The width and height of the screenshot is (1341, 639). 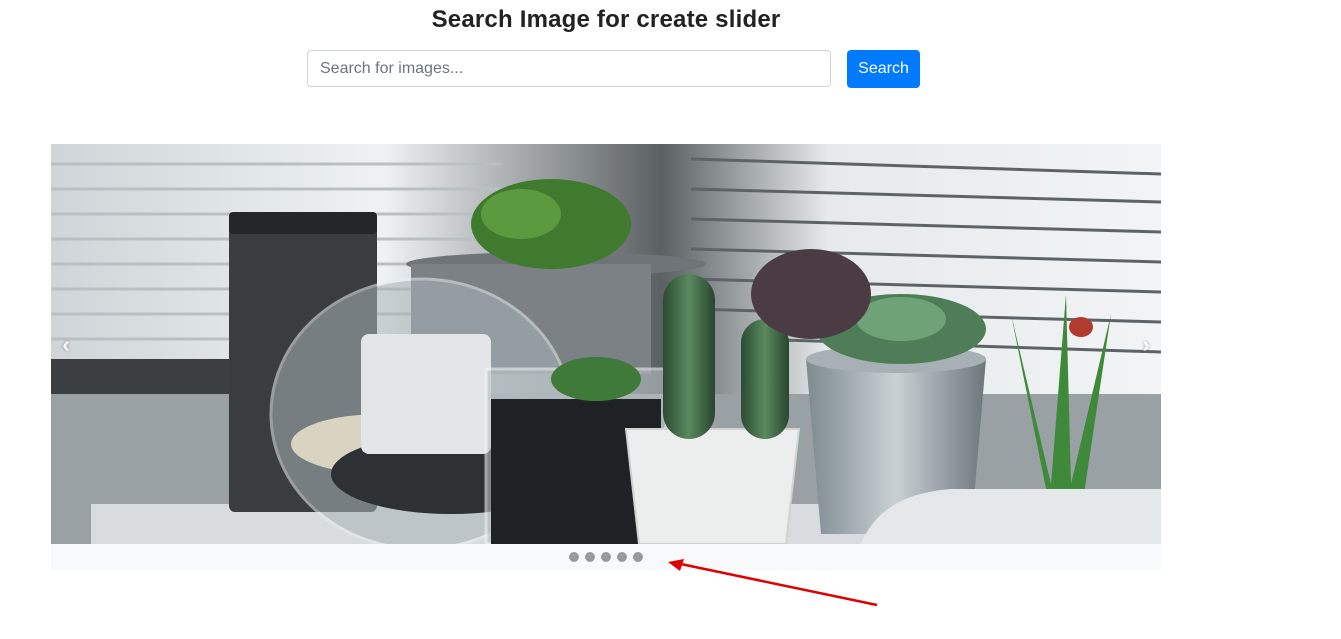 I want to click on page-title: Search Image for create slider, so click(x=606, y=19).